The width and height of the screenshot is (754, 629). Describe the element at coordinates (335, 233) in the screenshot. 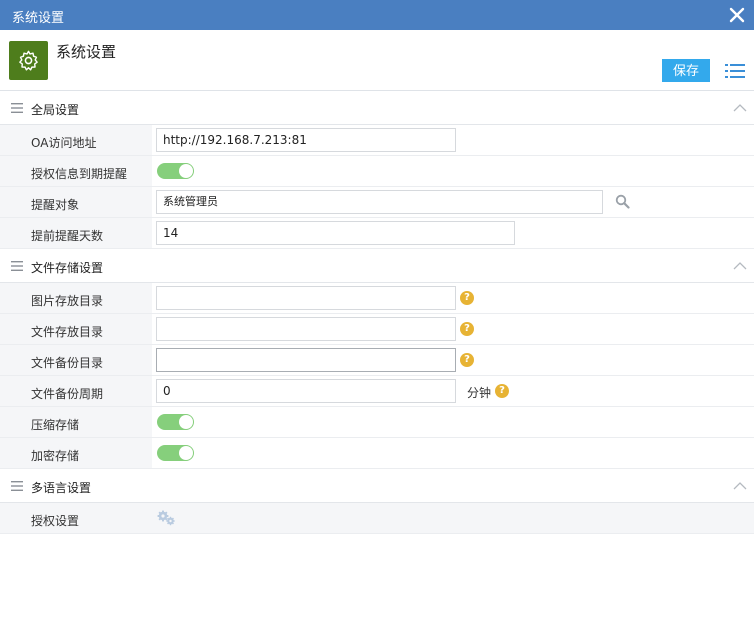

I see `advance-days-input: 14` at that location.